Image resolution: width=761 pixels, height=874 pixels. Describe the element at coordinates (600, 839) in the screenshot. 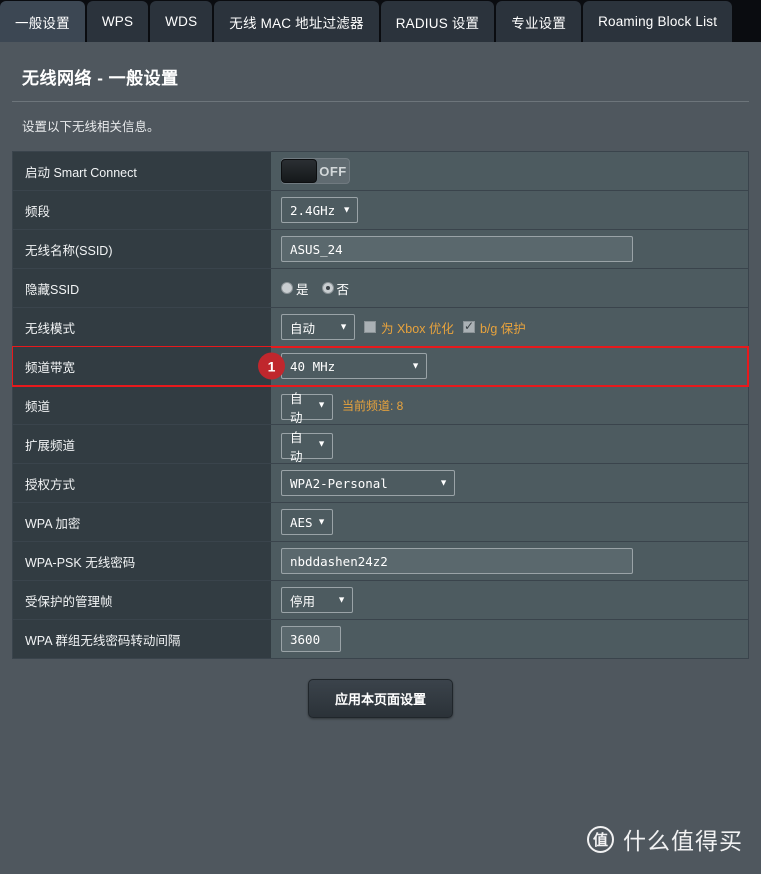

I see `smzdm-logo-icon: 值` at that location.